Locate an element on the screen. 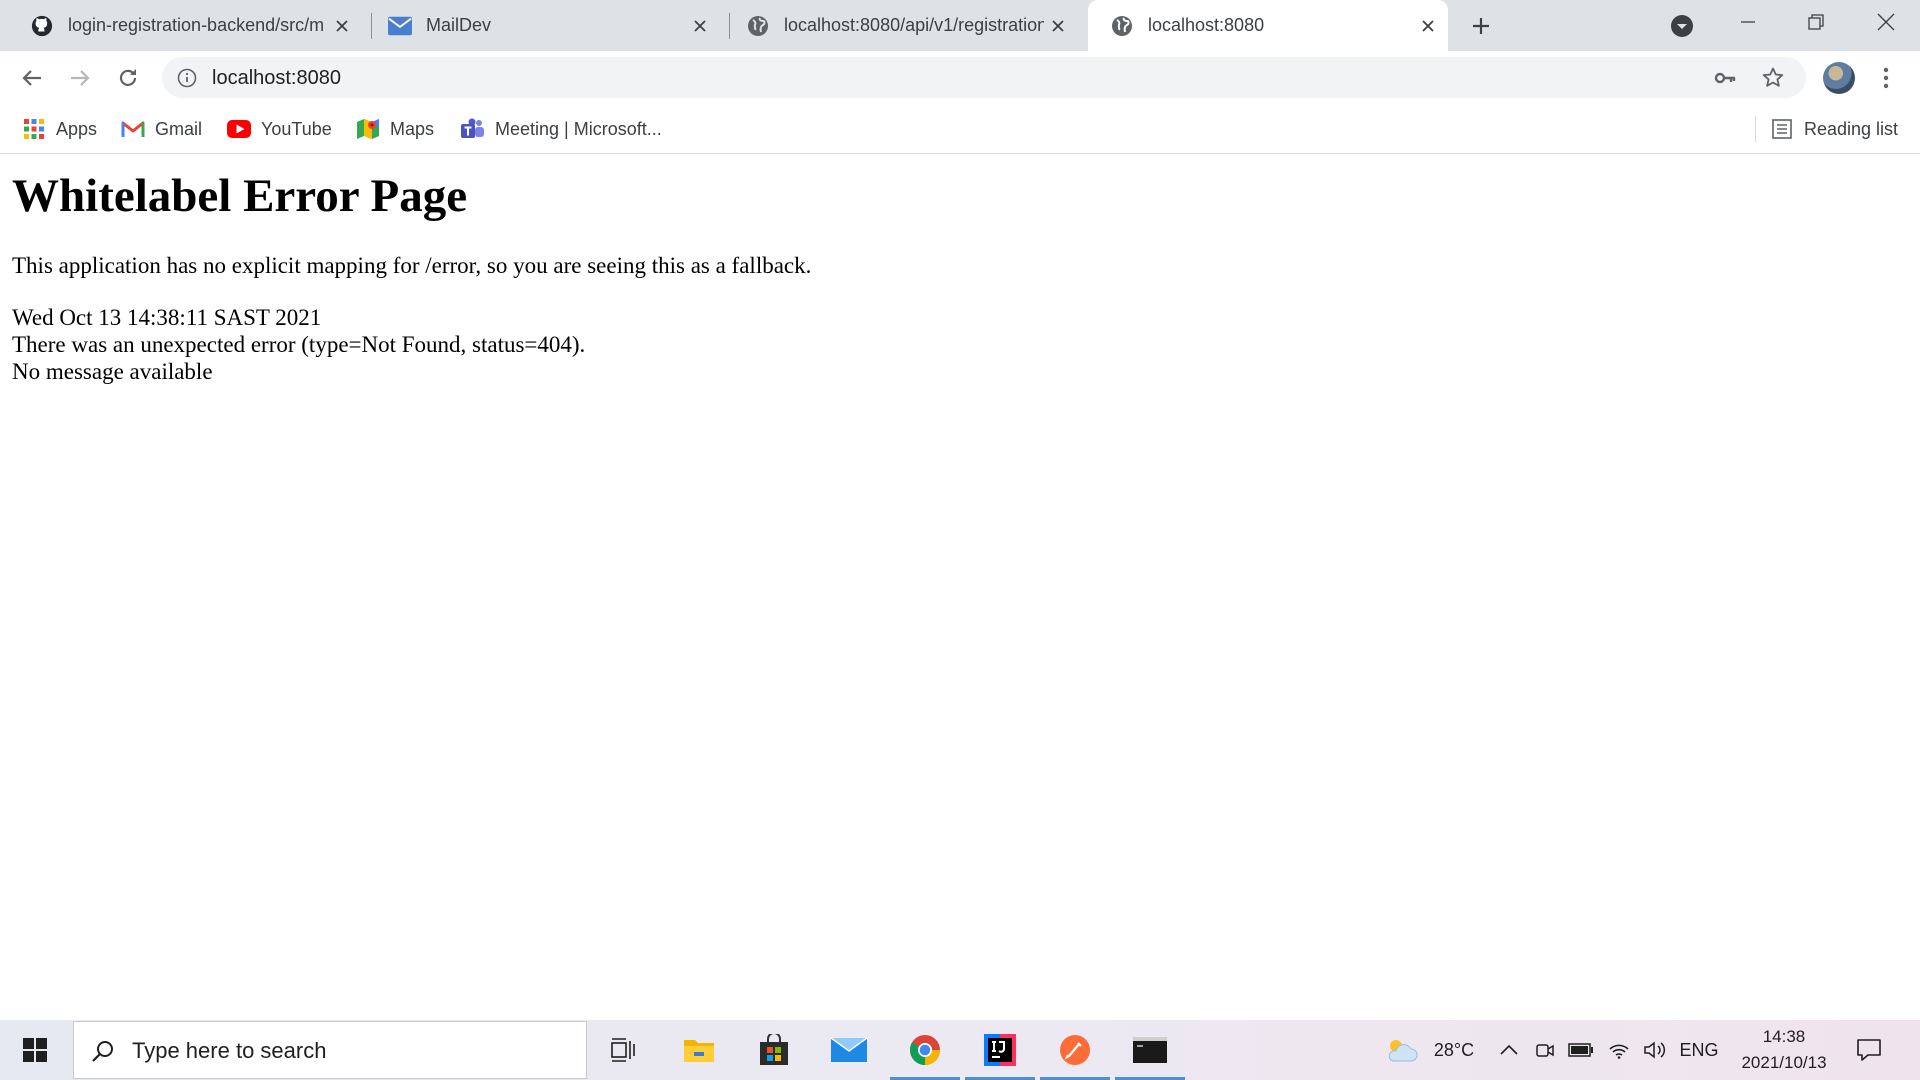  terminal-icon is located at coordinates (1150, 1050).